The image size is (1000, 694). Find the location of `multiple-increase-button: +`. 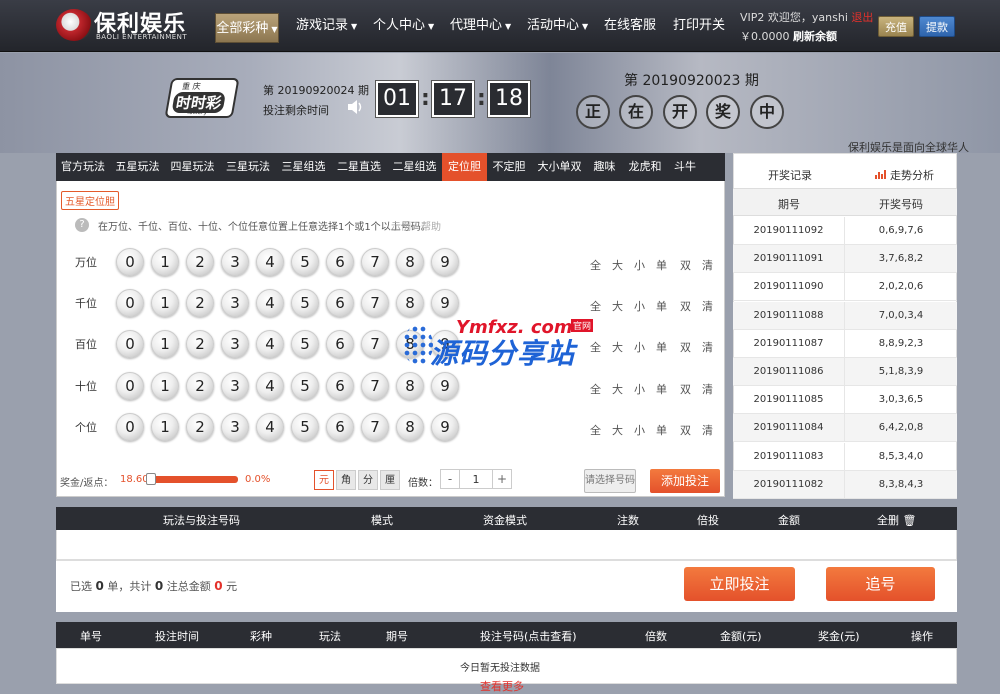

multiple-increase-button: + is located at coordinates (502, 479).